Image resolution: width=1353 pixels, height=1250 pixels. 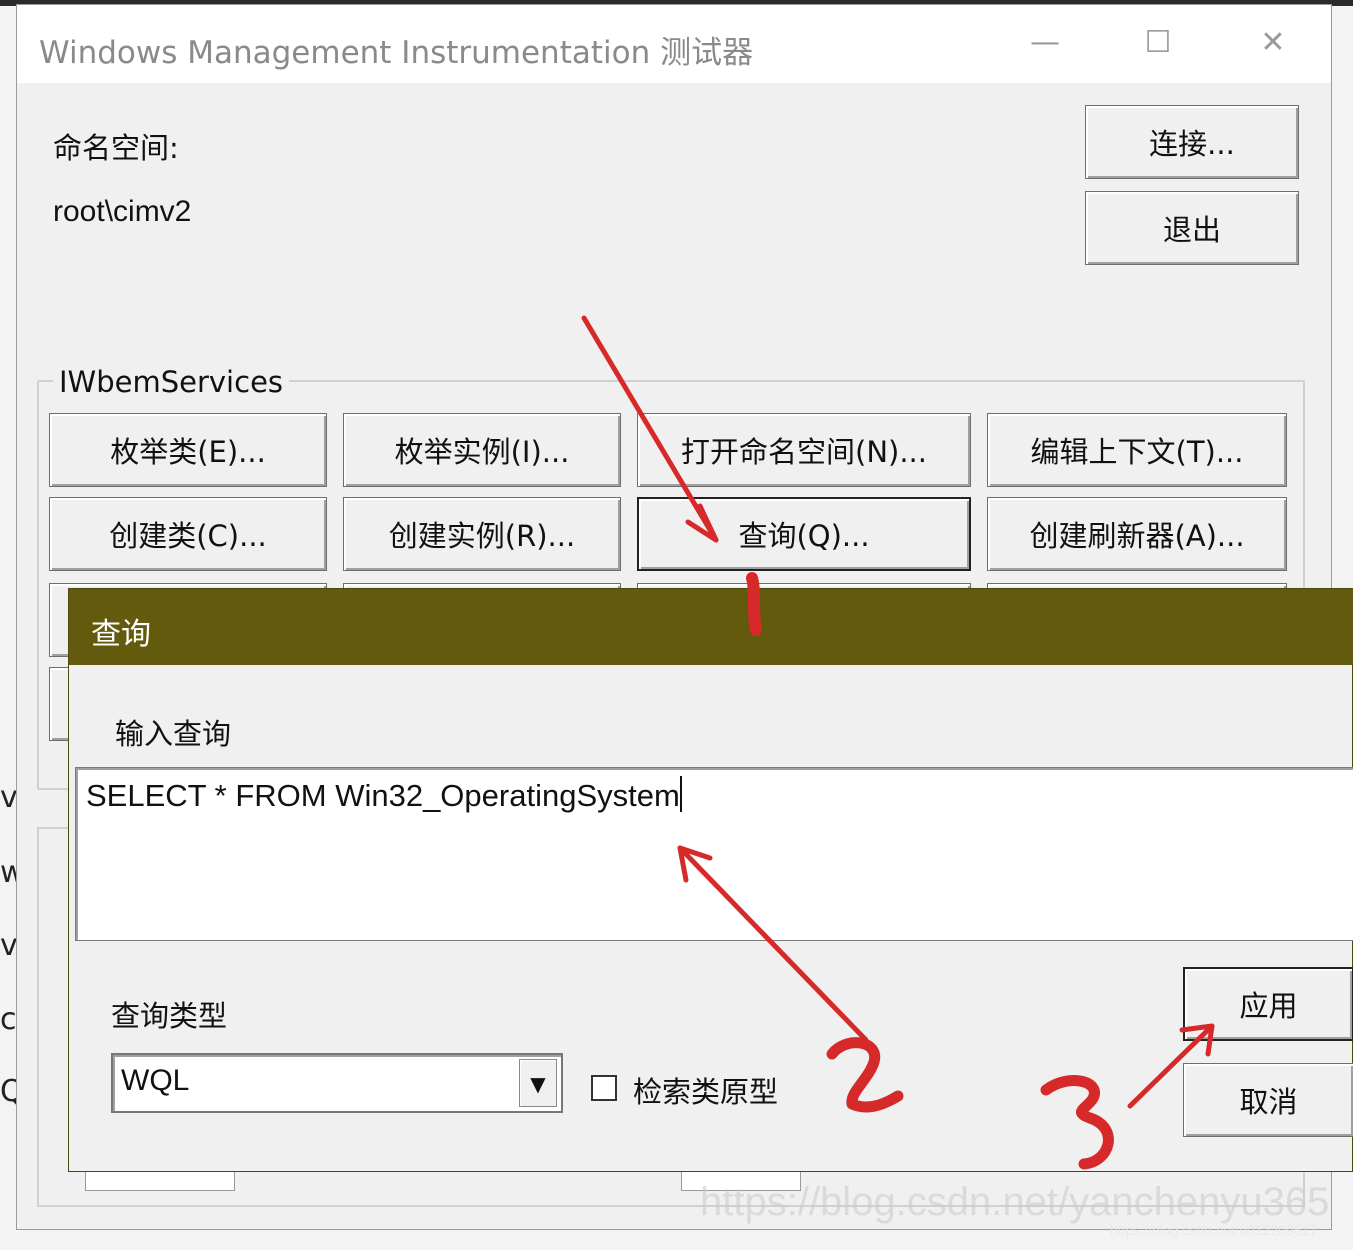 What do you see at coordinates (604, 1088) in the screenshot?
I see `retrieve-class-prototype-checkbox` at bounding box center [604, 1088].